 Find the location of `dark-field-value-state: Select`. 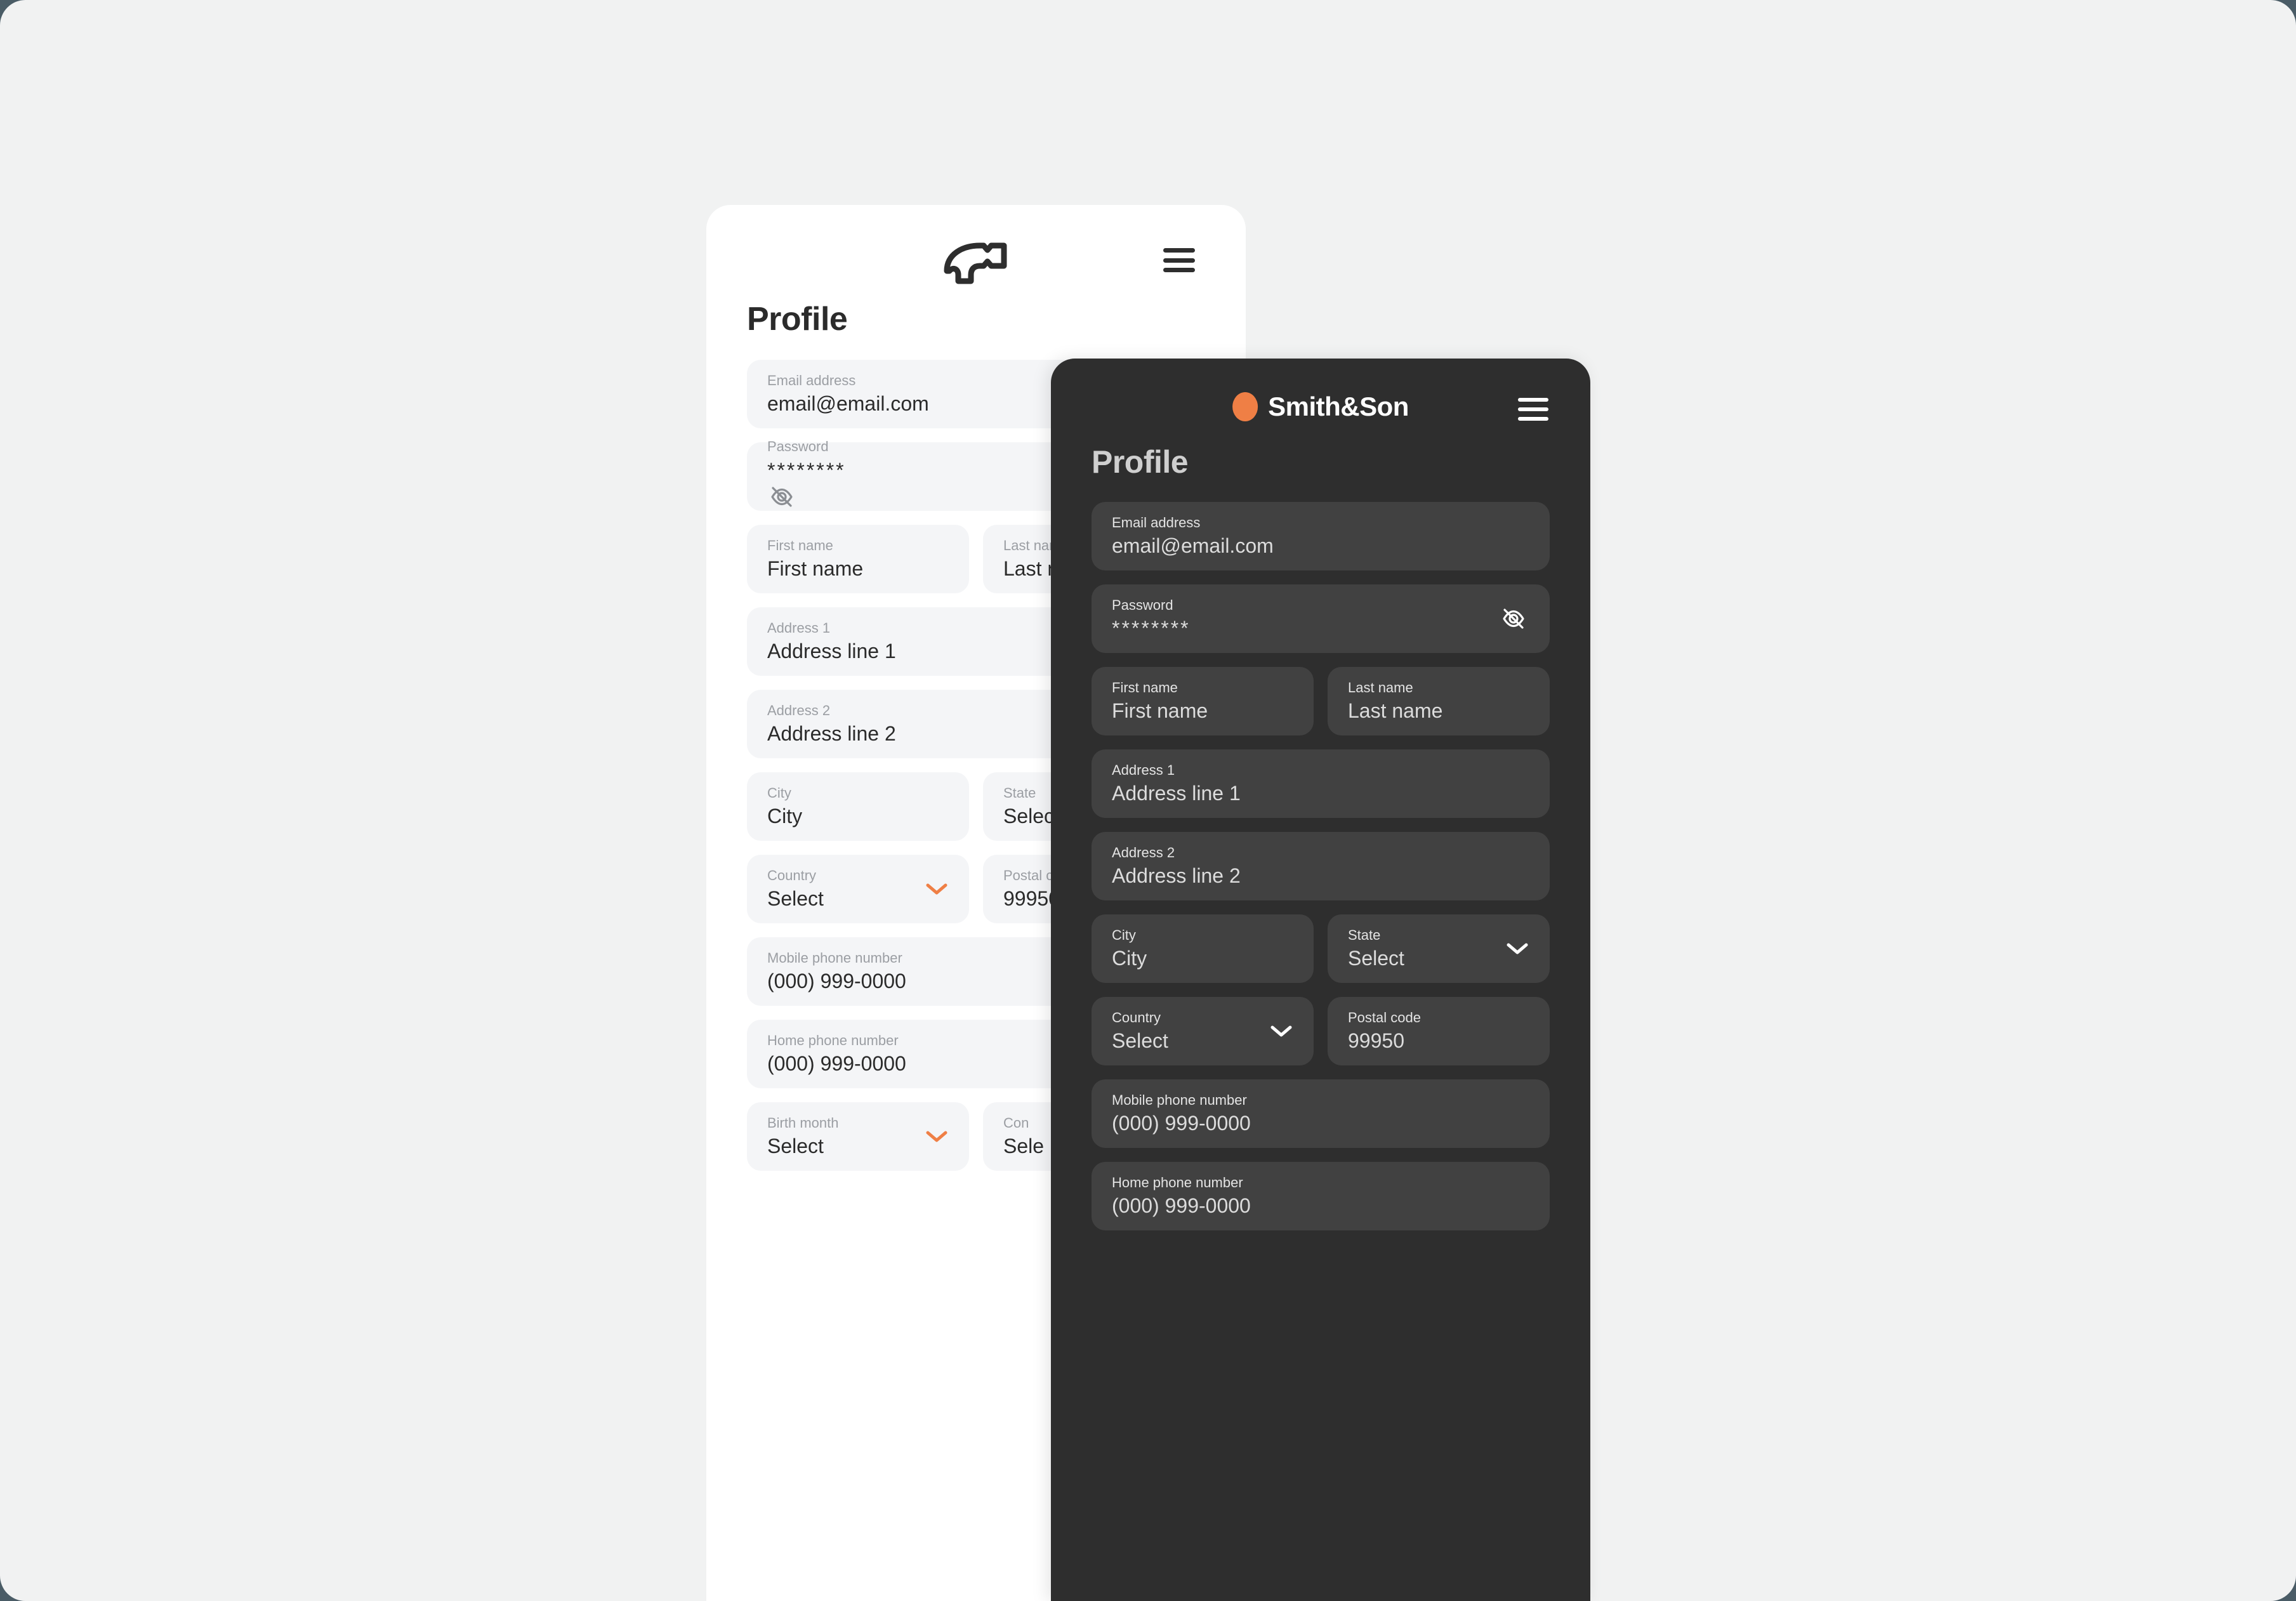

dark-field-value-state: Select is located at coordinates (1439, 958).